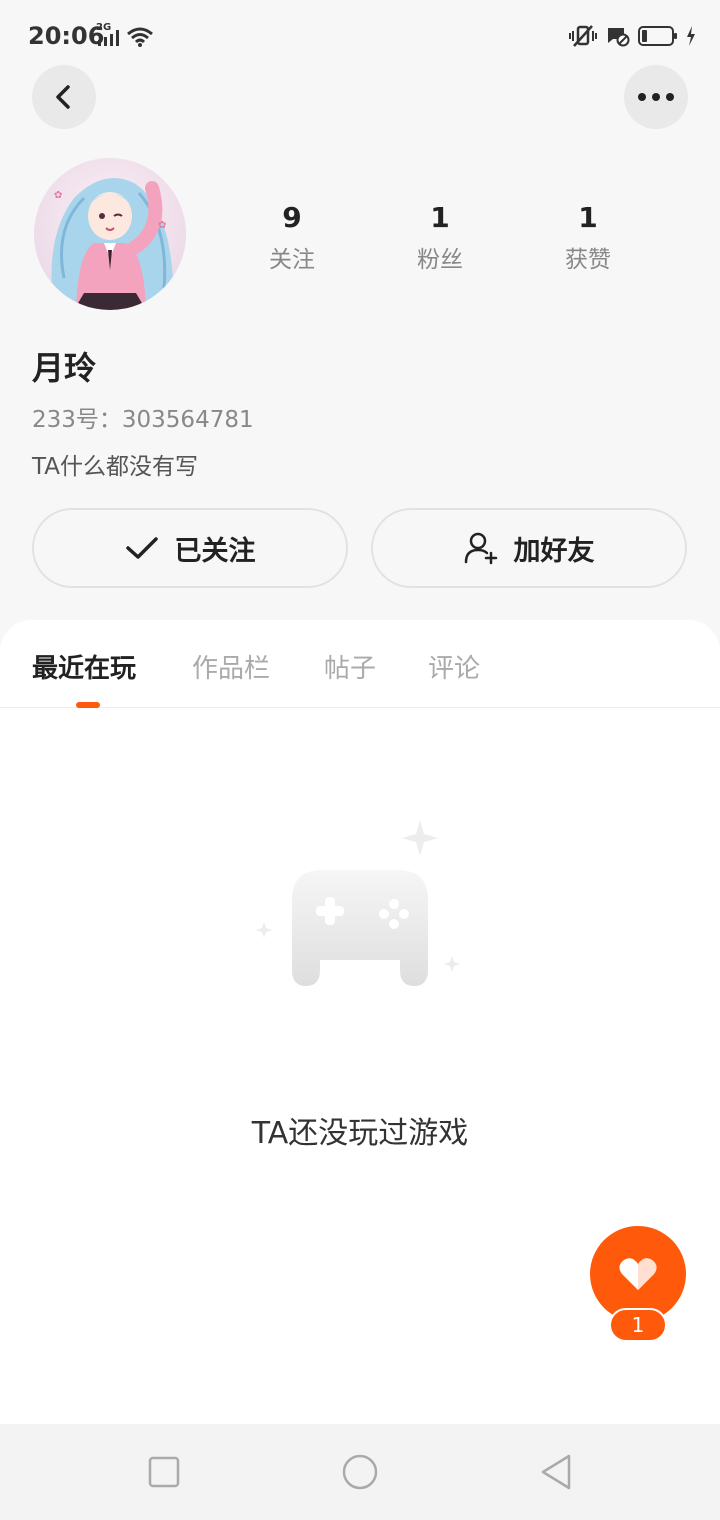  What do you see at coordinates (292, 217) in the screenshot?
I see `stat-value: 9` at bounding box center [292, 217].